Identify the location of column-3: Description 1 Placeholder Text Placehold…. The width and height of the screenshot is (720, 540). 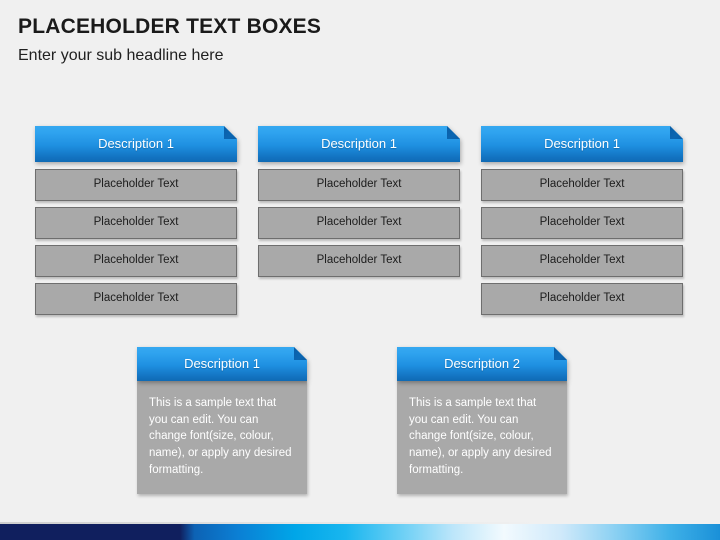
(582, 220).